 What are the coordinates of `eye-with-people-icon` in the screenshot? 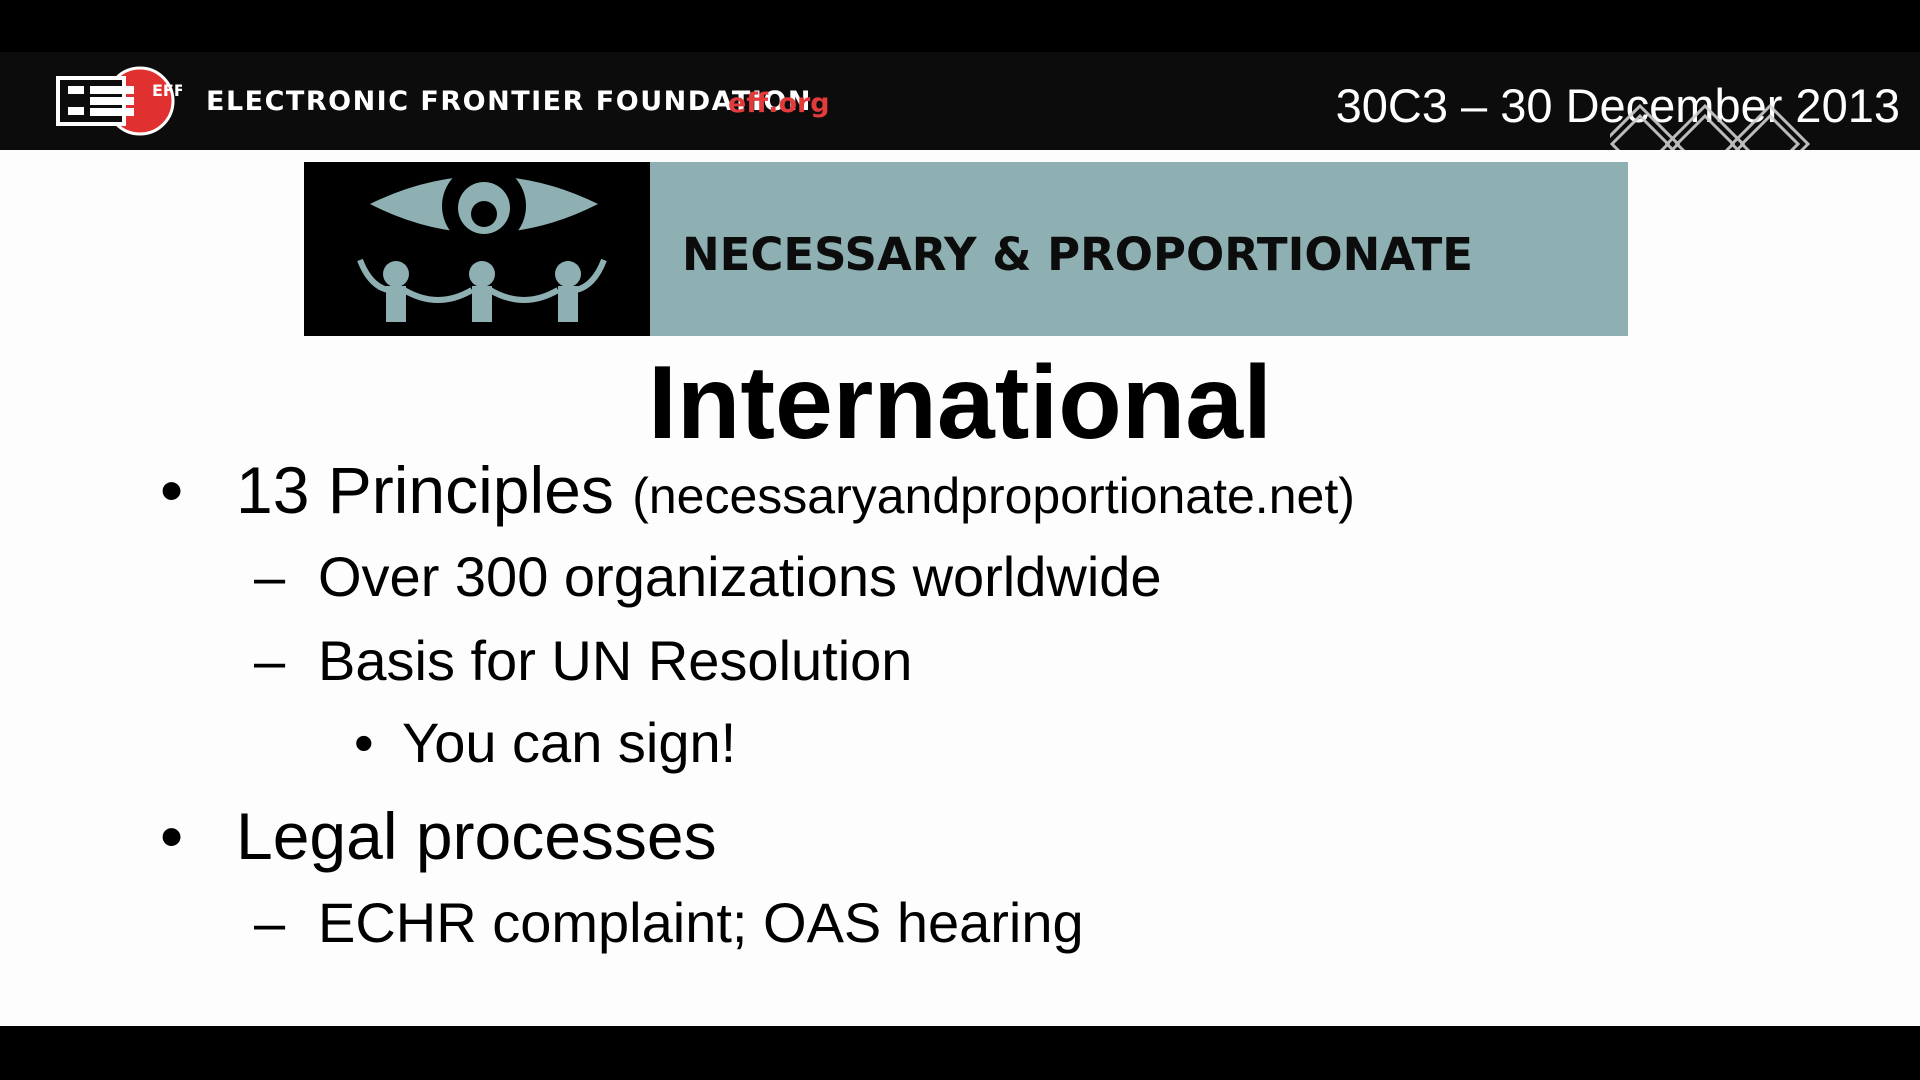 It's located at (477, 249).